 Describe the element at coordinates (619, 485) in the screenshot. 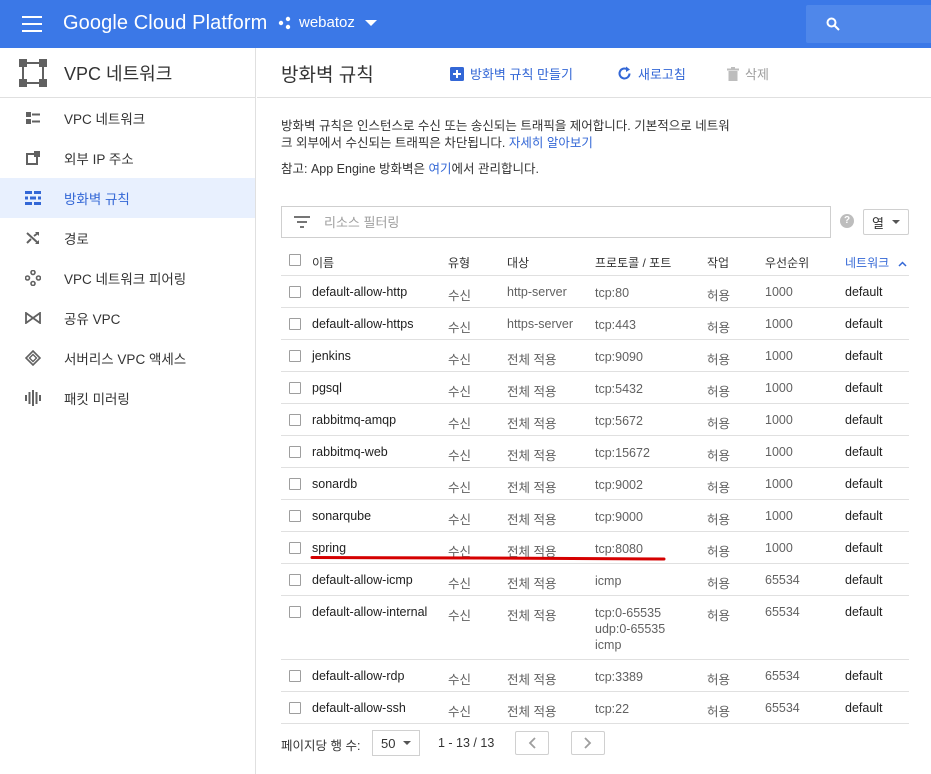

I see `protocol-port: tcp:9002` at that location.